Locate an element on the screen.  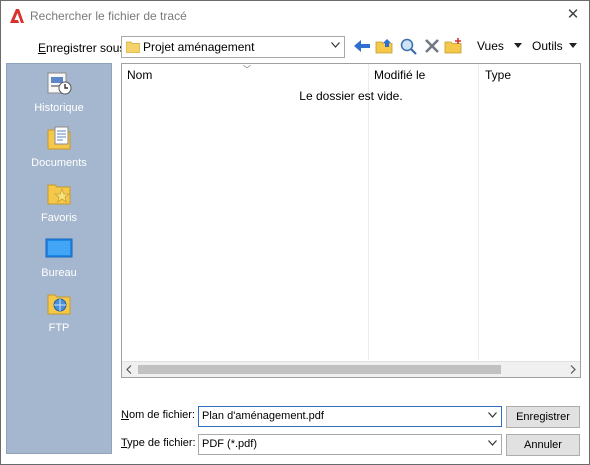
scroll-left-icon is located at coordinates (129, 369).